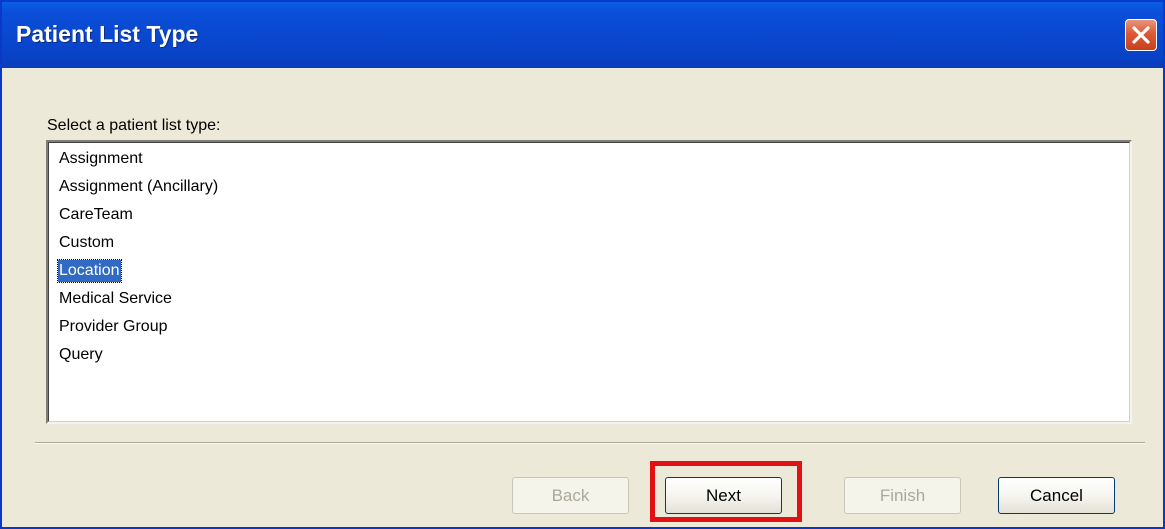 This screenshot has height=529, width=1165. What do you see at coordinates (902, 495) in the screenshot?
I see `finish-button: Finish` at bounding box center [902, 495].